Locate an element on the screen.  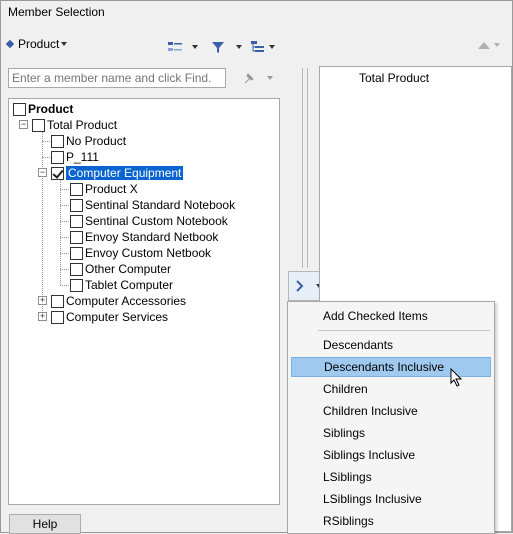
tree-item: Envoy Standard Netbook is located at coordinates (144, 237).